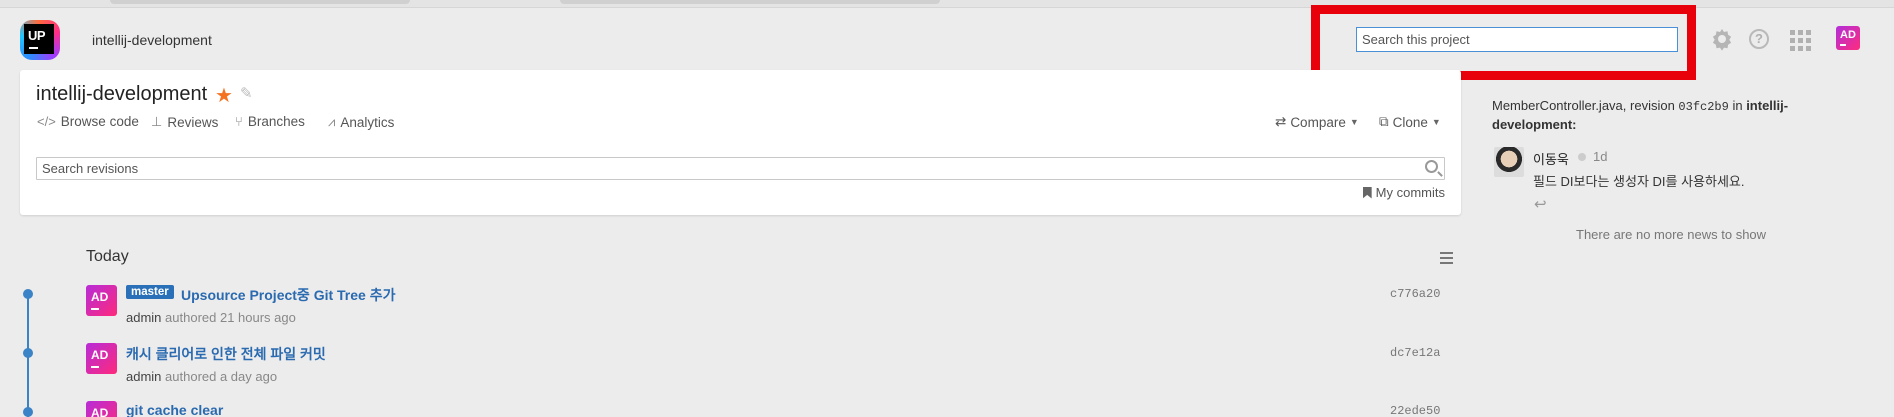  What do you see at coordinates (122, 94) in the screenshot?
I see `project-title: intellij-development` at bounding box center [122, 94].